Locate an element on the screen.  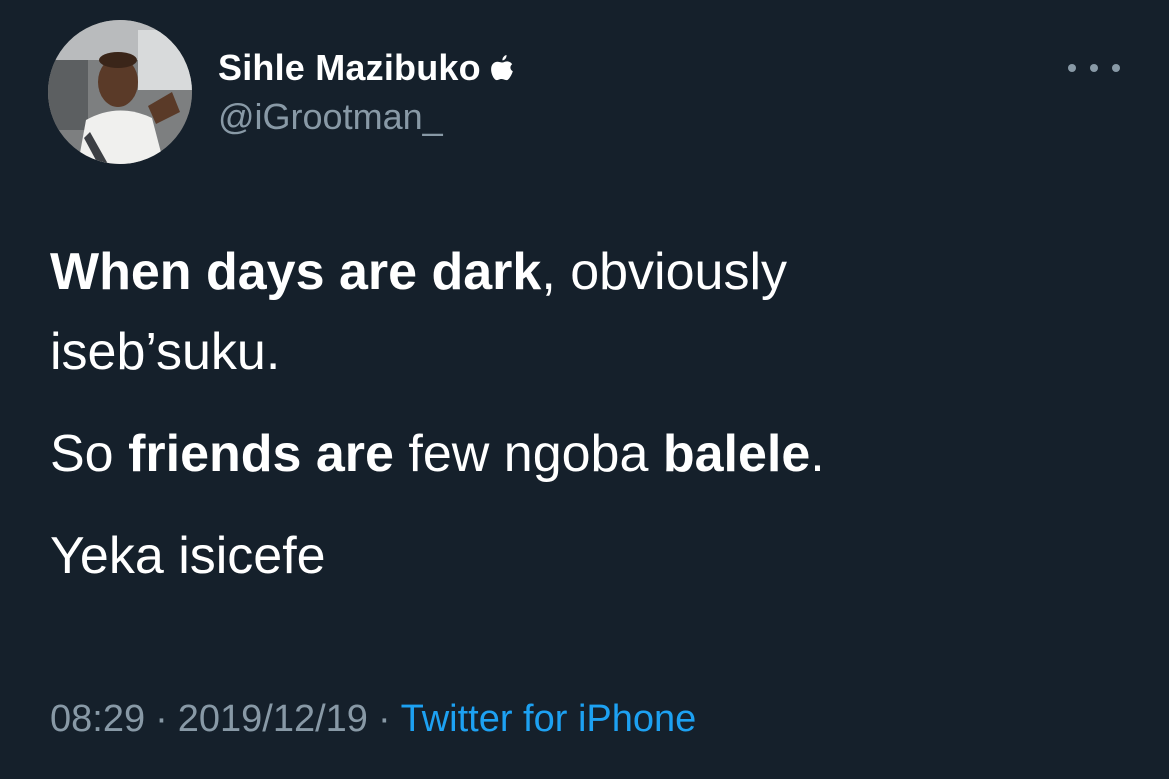
author-handle: @iGrootman_ is located at coordinates (330, 117).